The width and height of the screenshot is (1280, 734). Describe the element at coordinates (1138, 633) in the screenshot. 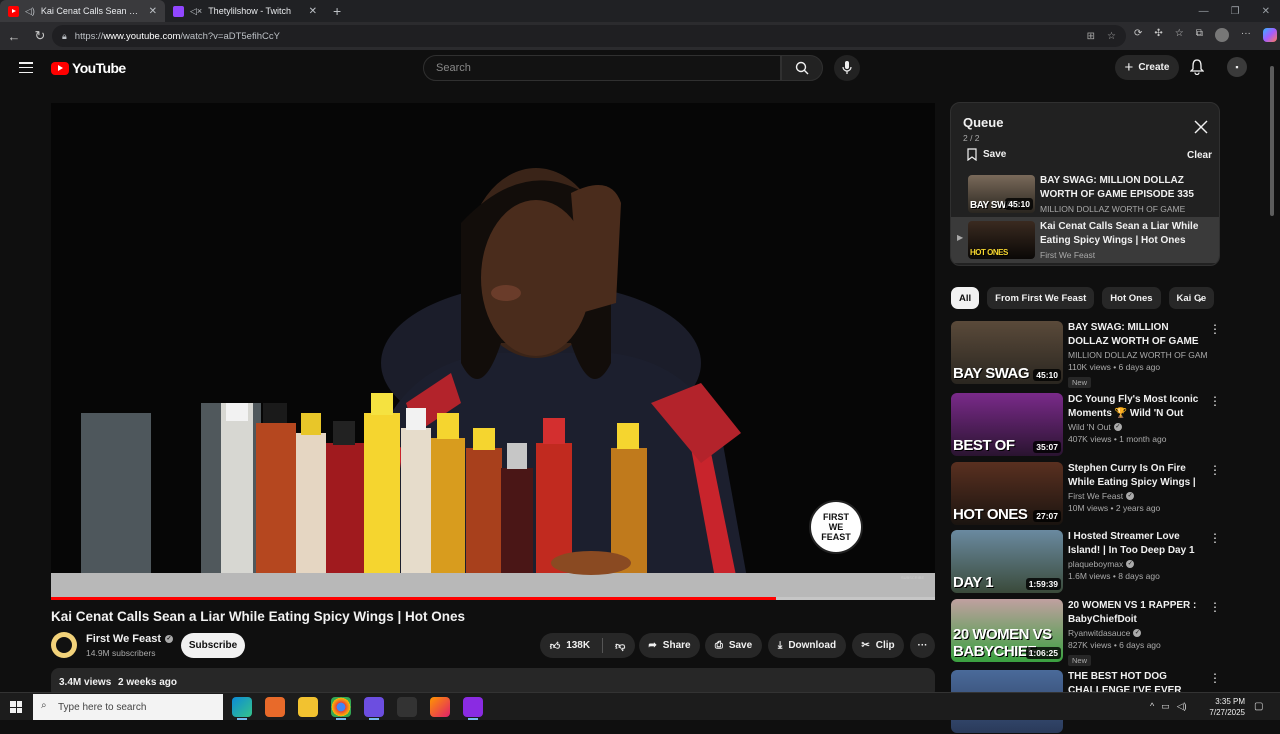

I see `recommendation-channel: Ryanwitdasauce ✓` at that location.